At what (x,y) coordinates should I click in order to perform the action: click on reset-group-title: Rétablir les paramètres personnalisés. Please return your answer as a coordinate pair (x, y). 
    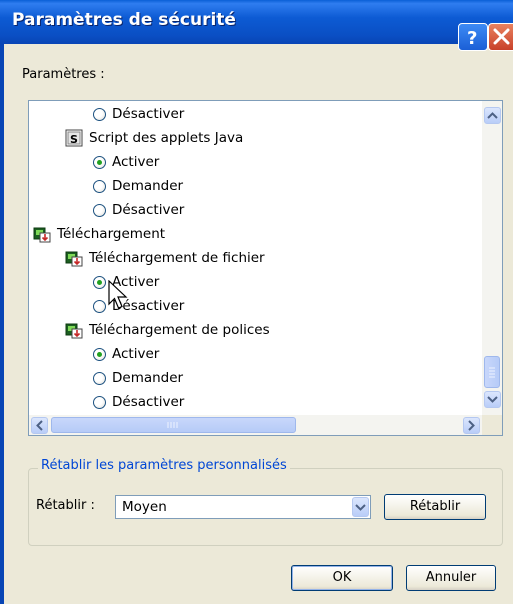
    Looking at the image, I should click on (164, 465).